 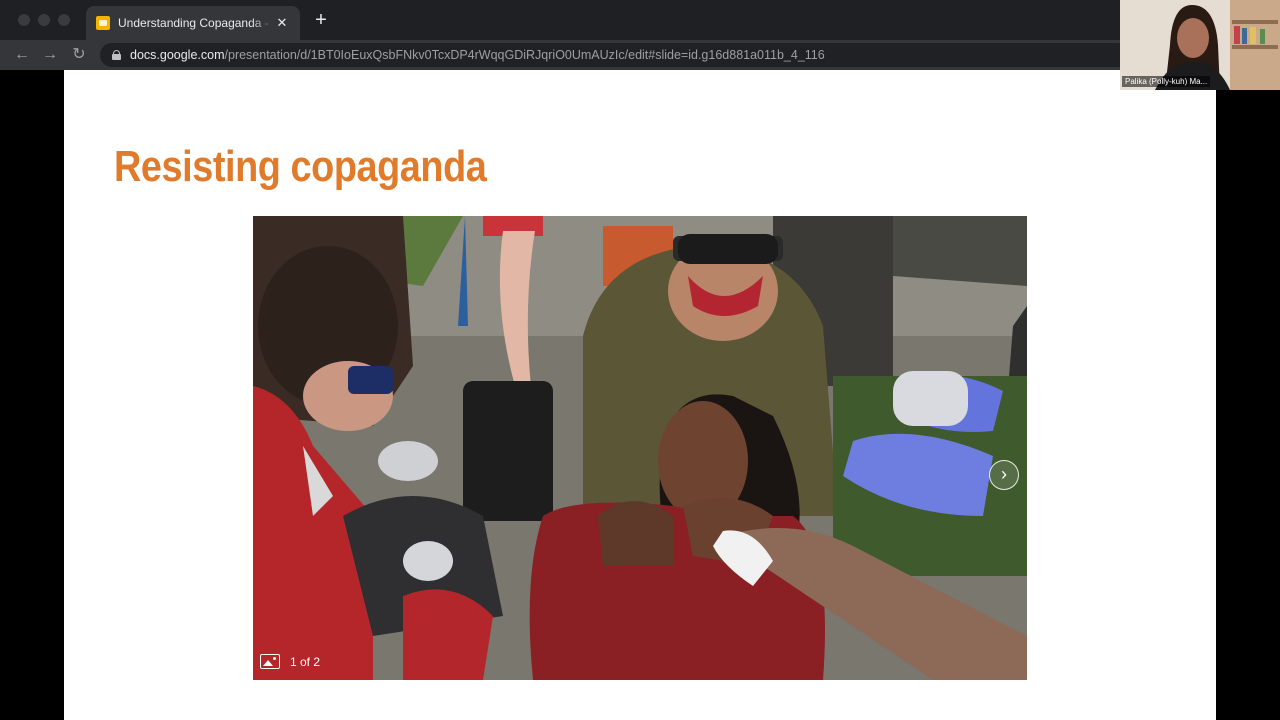 I want to click on tab-strip: Understanding Copaganda - G ✕ +, so click(x=640, y=20).